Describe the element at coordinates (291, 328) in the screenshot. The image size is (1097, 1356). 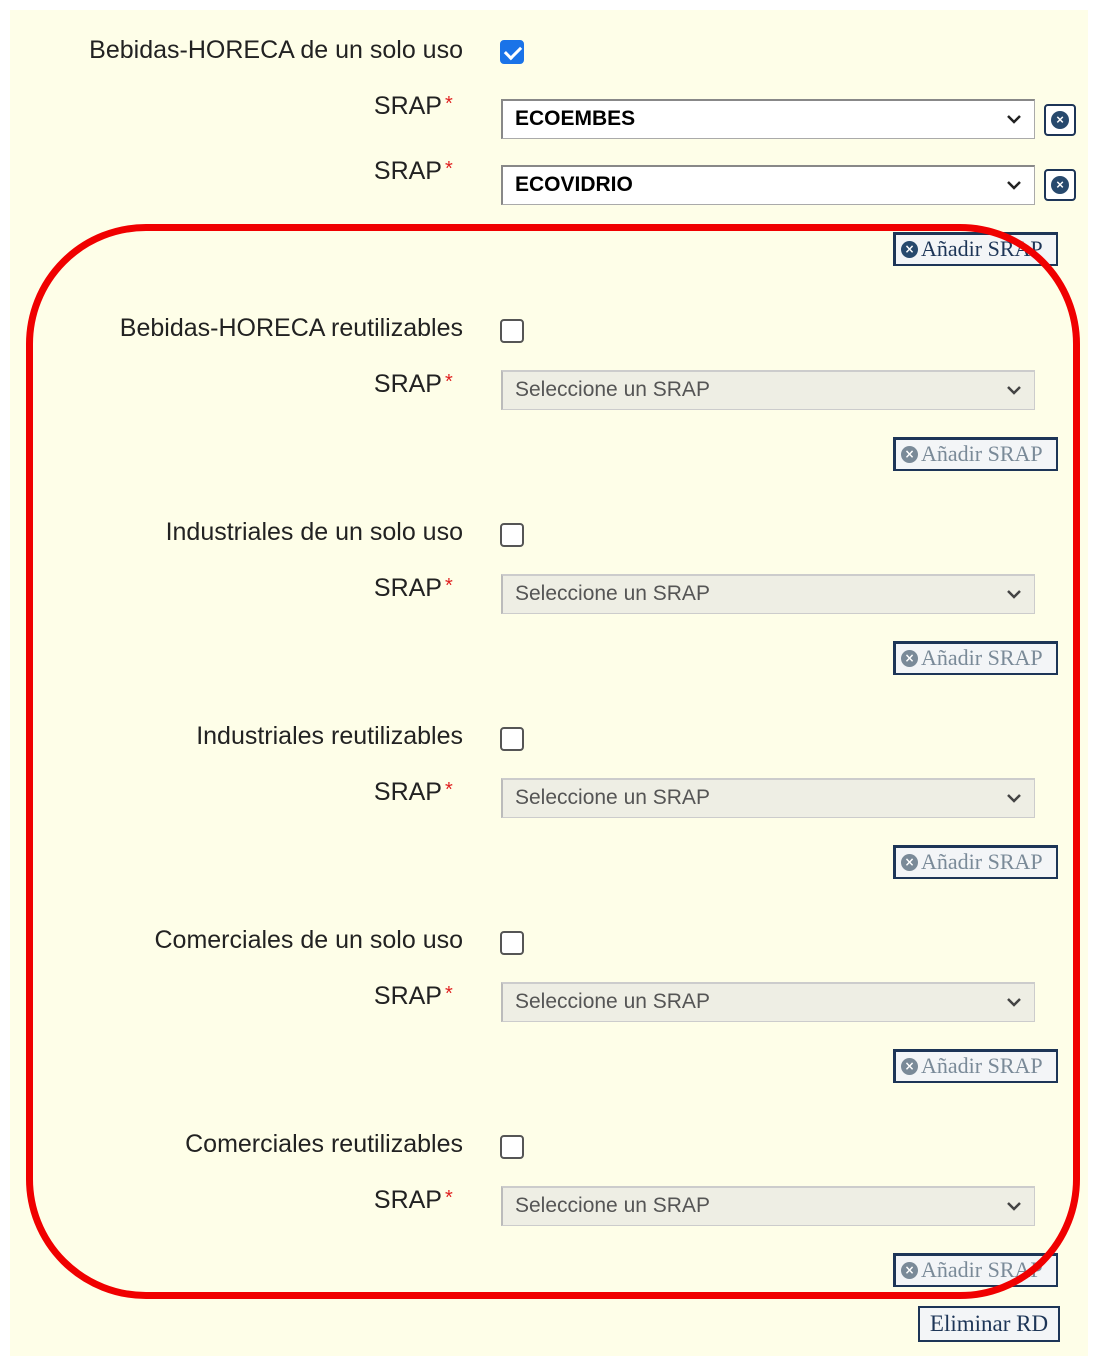
I see `group-label: Bebidas-HORECA reutilizables` at that location.